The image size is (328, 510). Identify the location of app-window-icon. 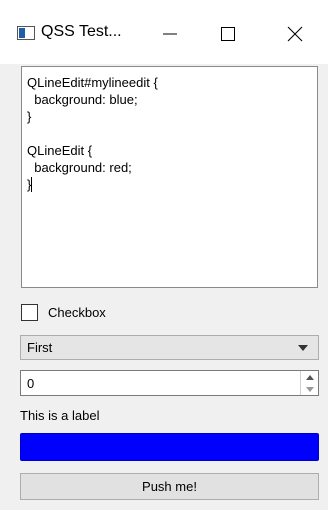
(26, 33).